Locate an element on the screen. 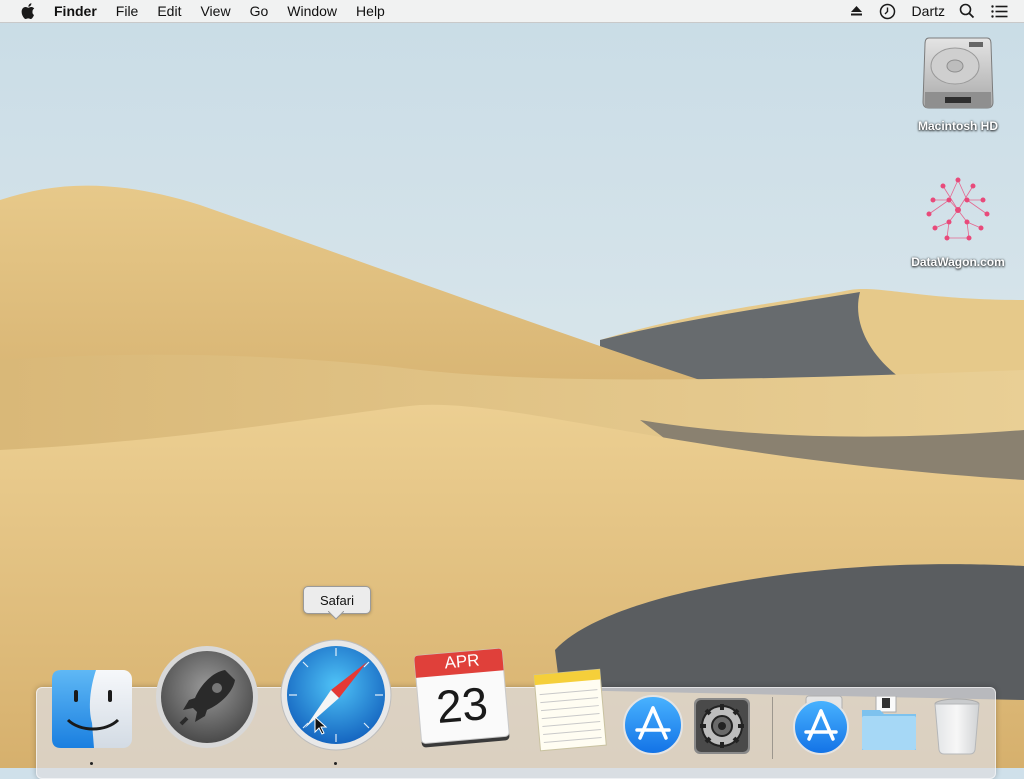 The width and height of the screenshot is (1024, 779). desktop-icon-macintosh-hd: Macintosh HD is located at coordinates (958, 82).